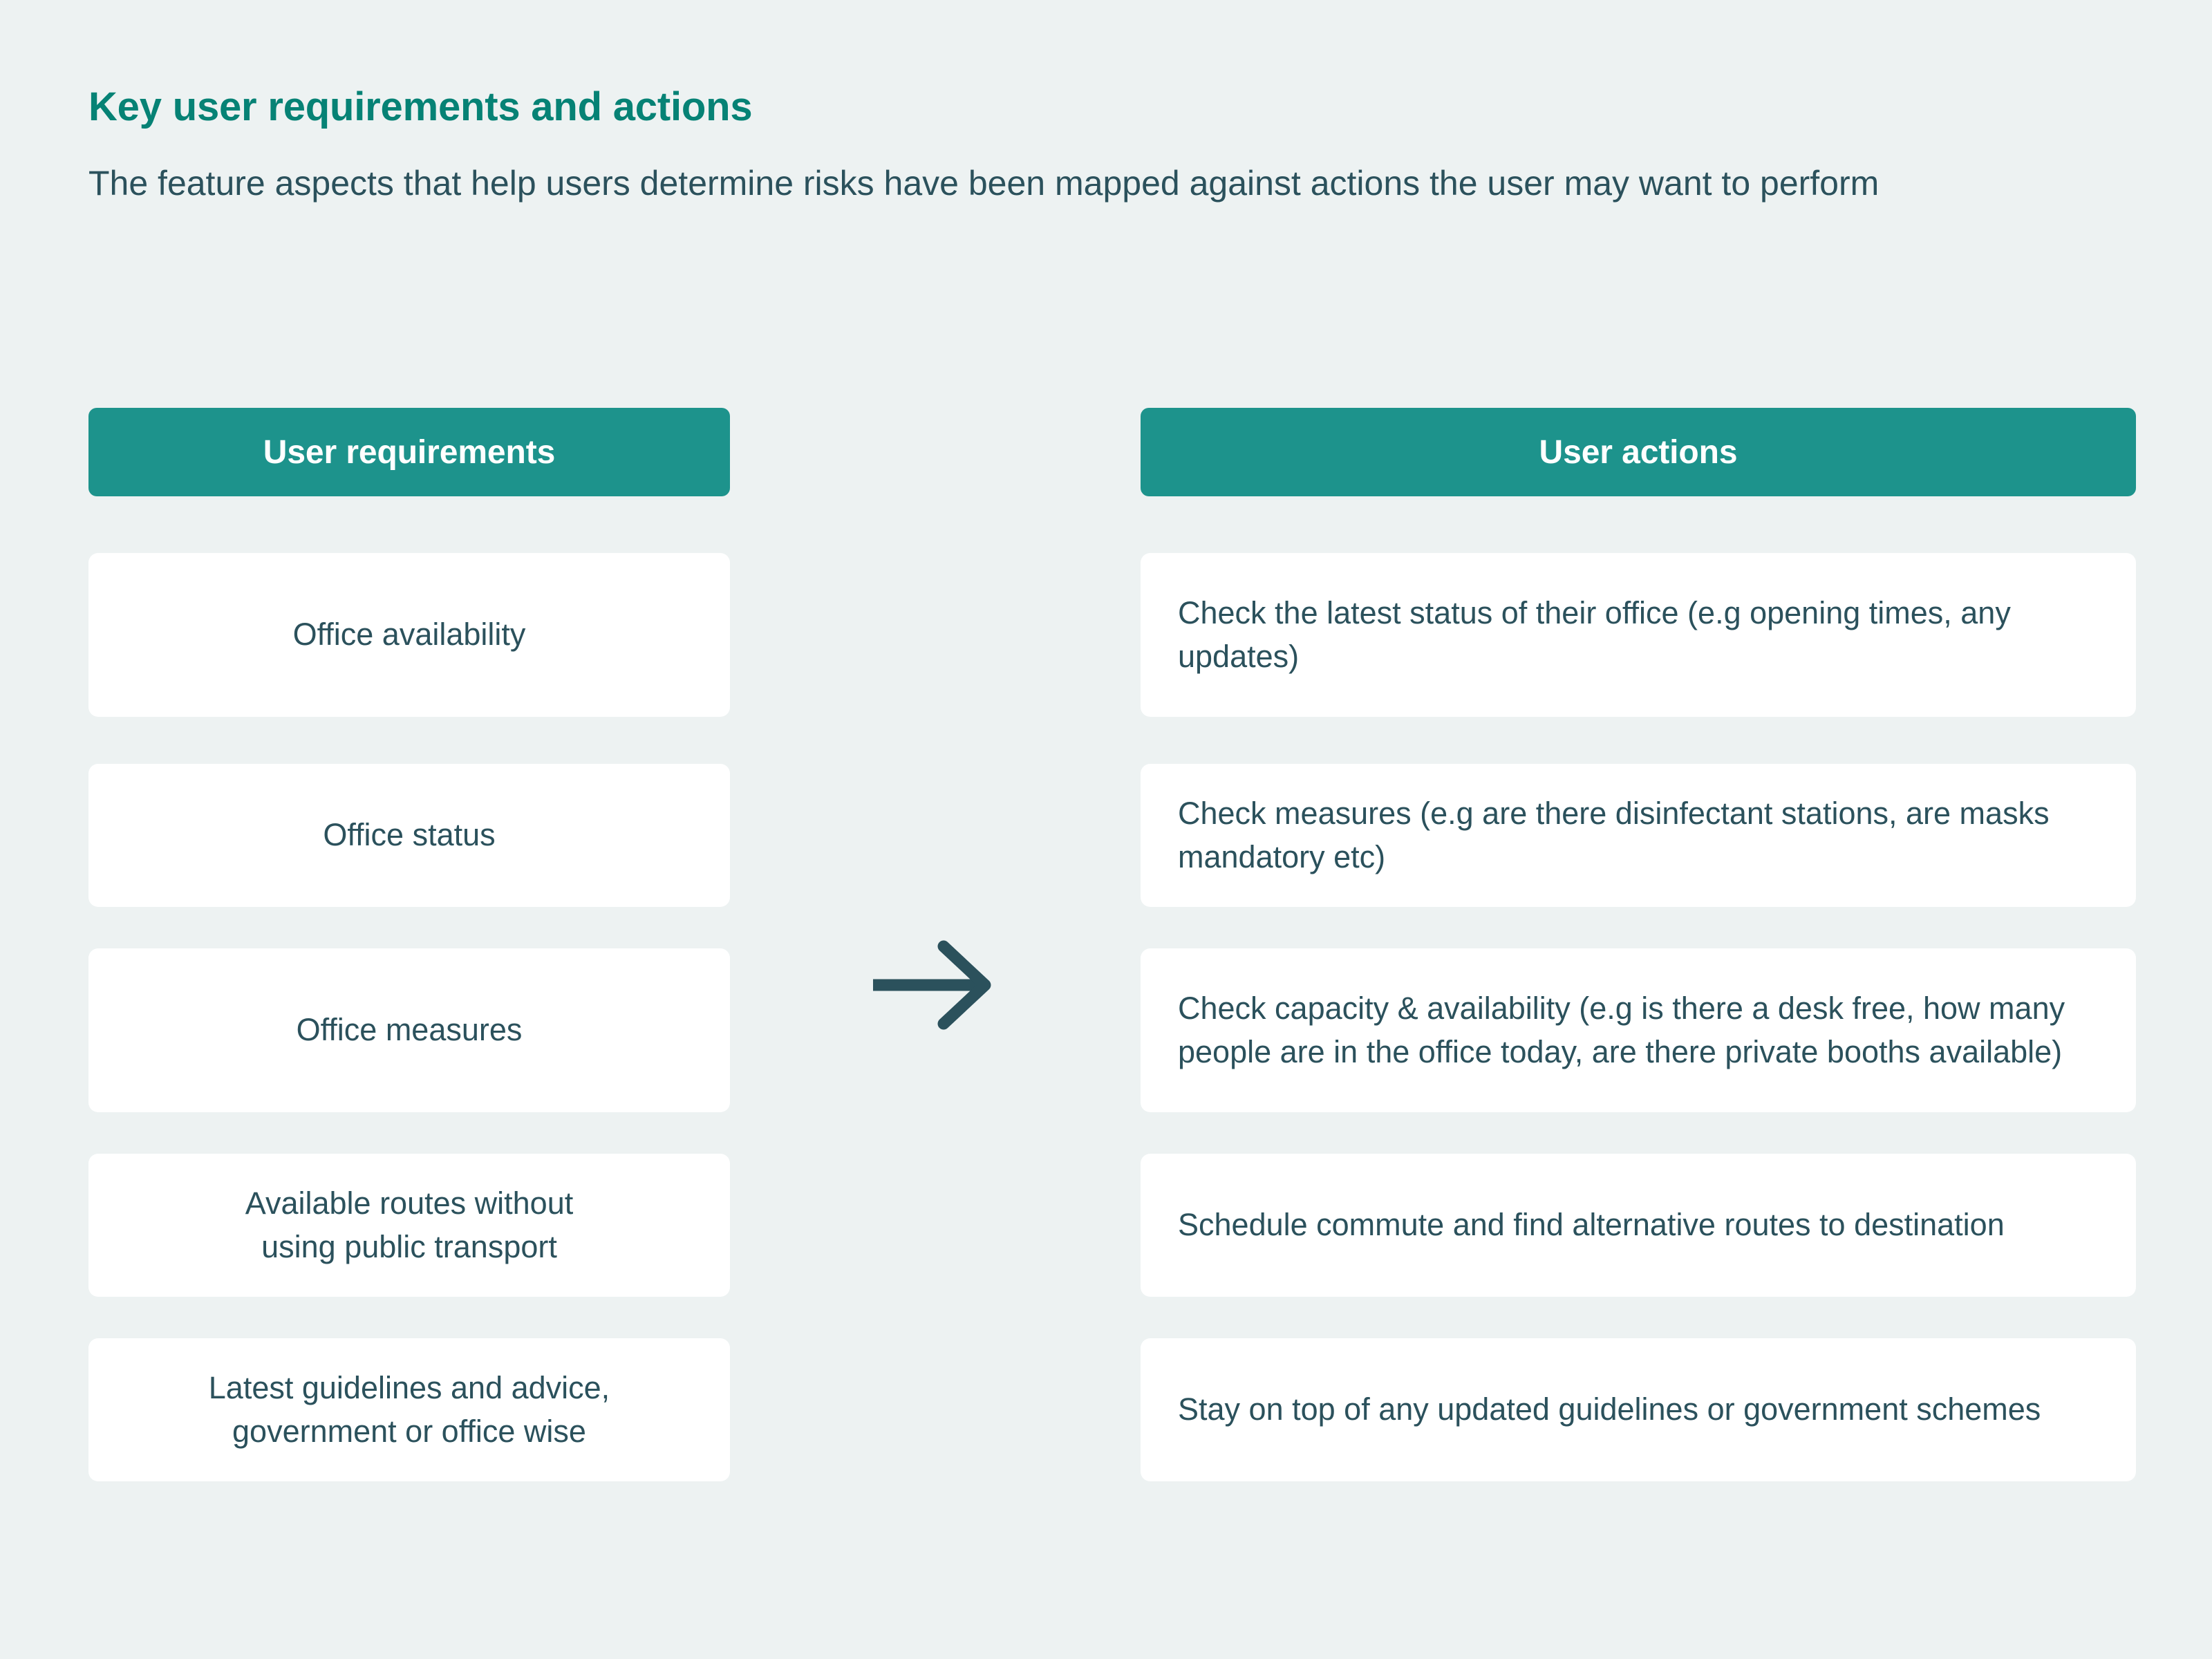 This screenshot has width=2212, height=1659. I want to click on page-title: Key user requirements and actions, so click(420, 106).